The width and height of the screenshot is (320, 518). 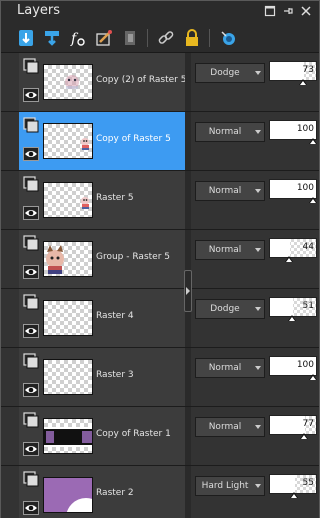 I want to click on panel-title: Layers, so click(x=39, y=10).